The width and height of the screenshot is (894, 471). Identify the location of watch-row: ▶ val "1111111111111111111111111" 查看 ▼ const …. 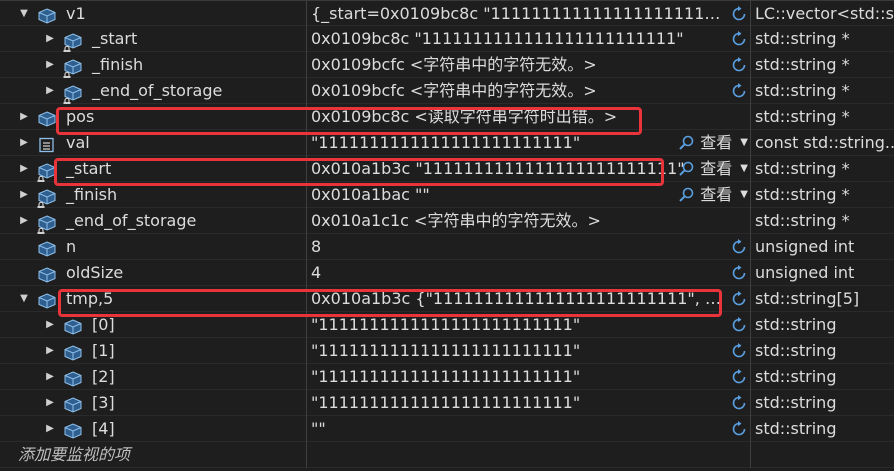
(447, 143).